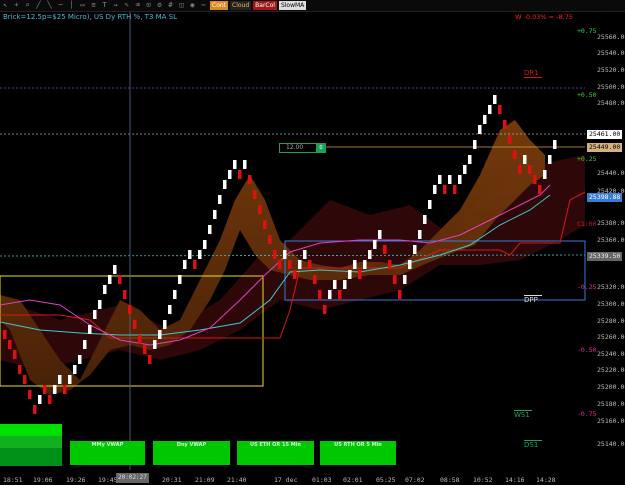 The image size is (625, 485). What do you see at coordinates (219, 5) in the screenshot?
I see `cont-toggle: Cont` at bounding box center [219, 5].